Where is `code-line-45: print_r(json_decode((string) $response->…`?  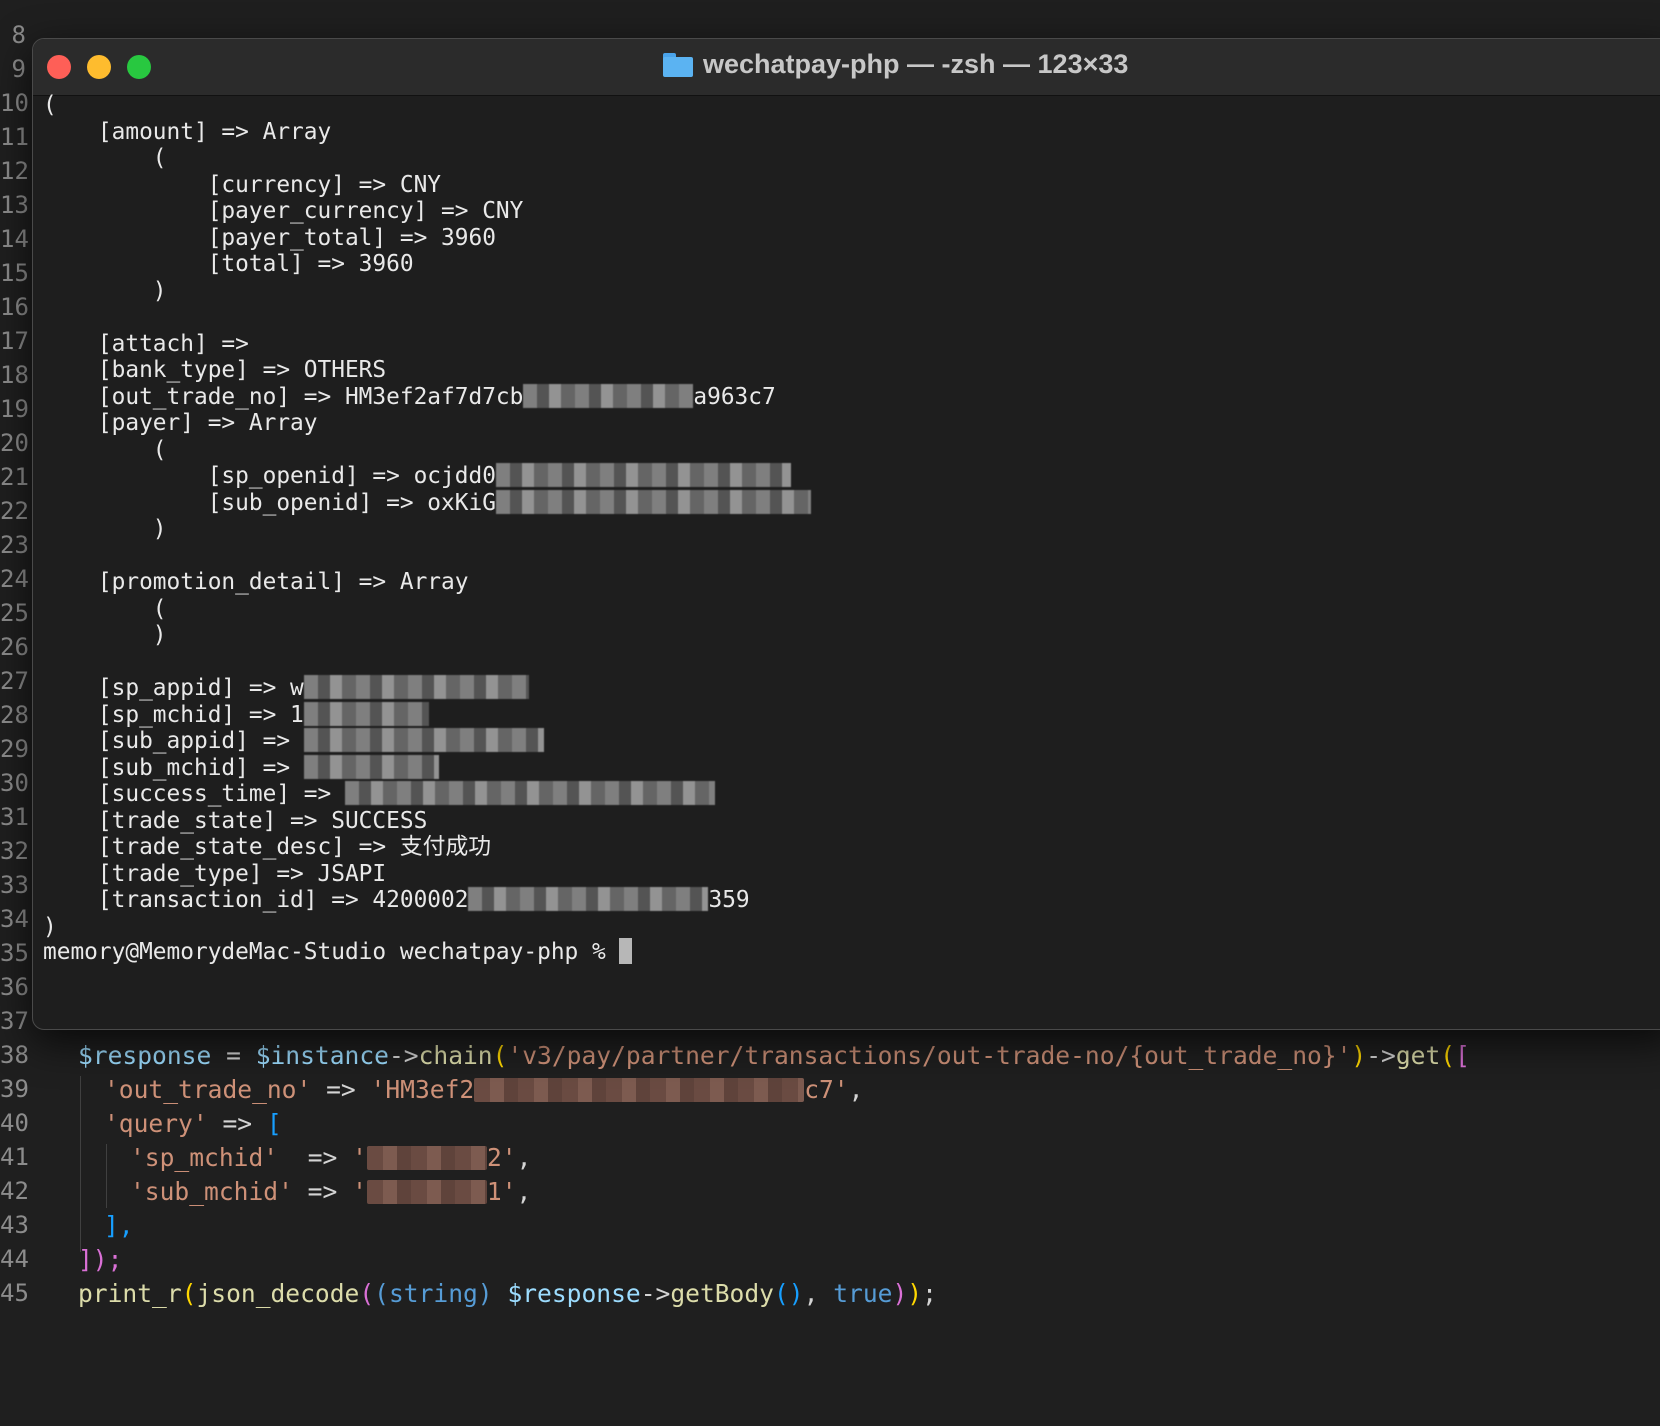
code-line-45: print_r(json_decode((string) $response->… is located at coordinates (507, 1294).